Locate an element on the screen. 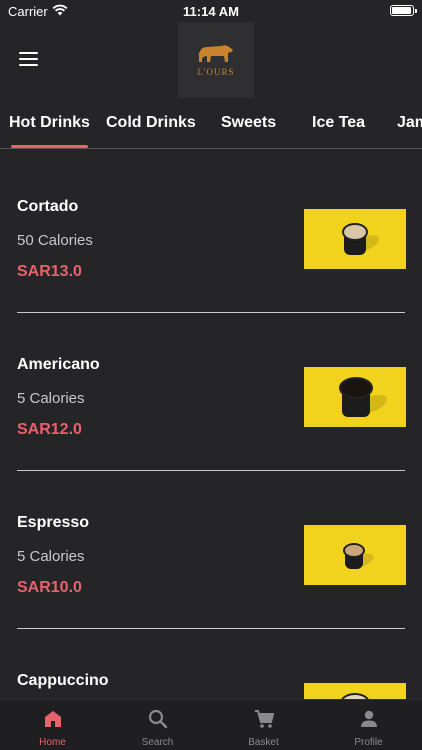 The width and height of the screenshot is (422, 750). nav-profile-label: Profile is located at coordinates (368, 742).